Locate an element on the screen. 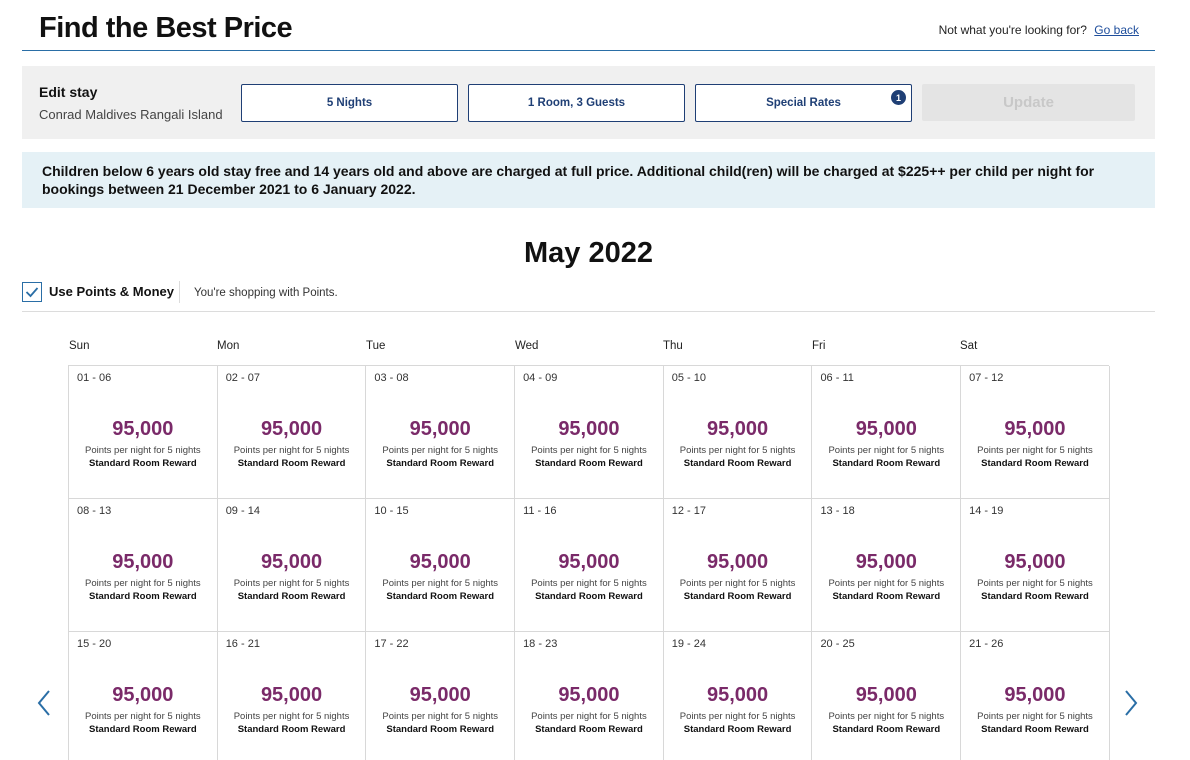 Image resolution: width=1190 pixels, height=760 pixels. special-rates-badge: 1 is located at coordinates (898, 97).